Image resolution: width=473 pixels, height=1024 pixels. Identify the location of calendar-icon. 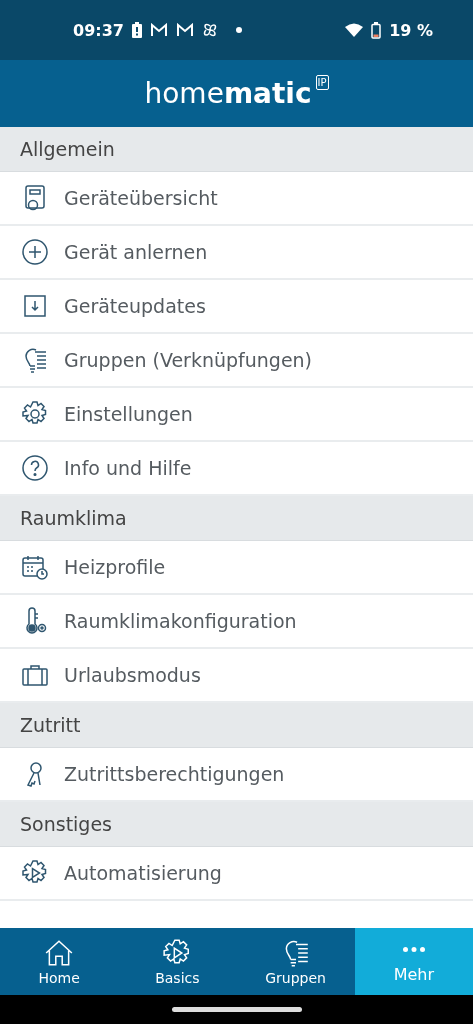
(35, 567).